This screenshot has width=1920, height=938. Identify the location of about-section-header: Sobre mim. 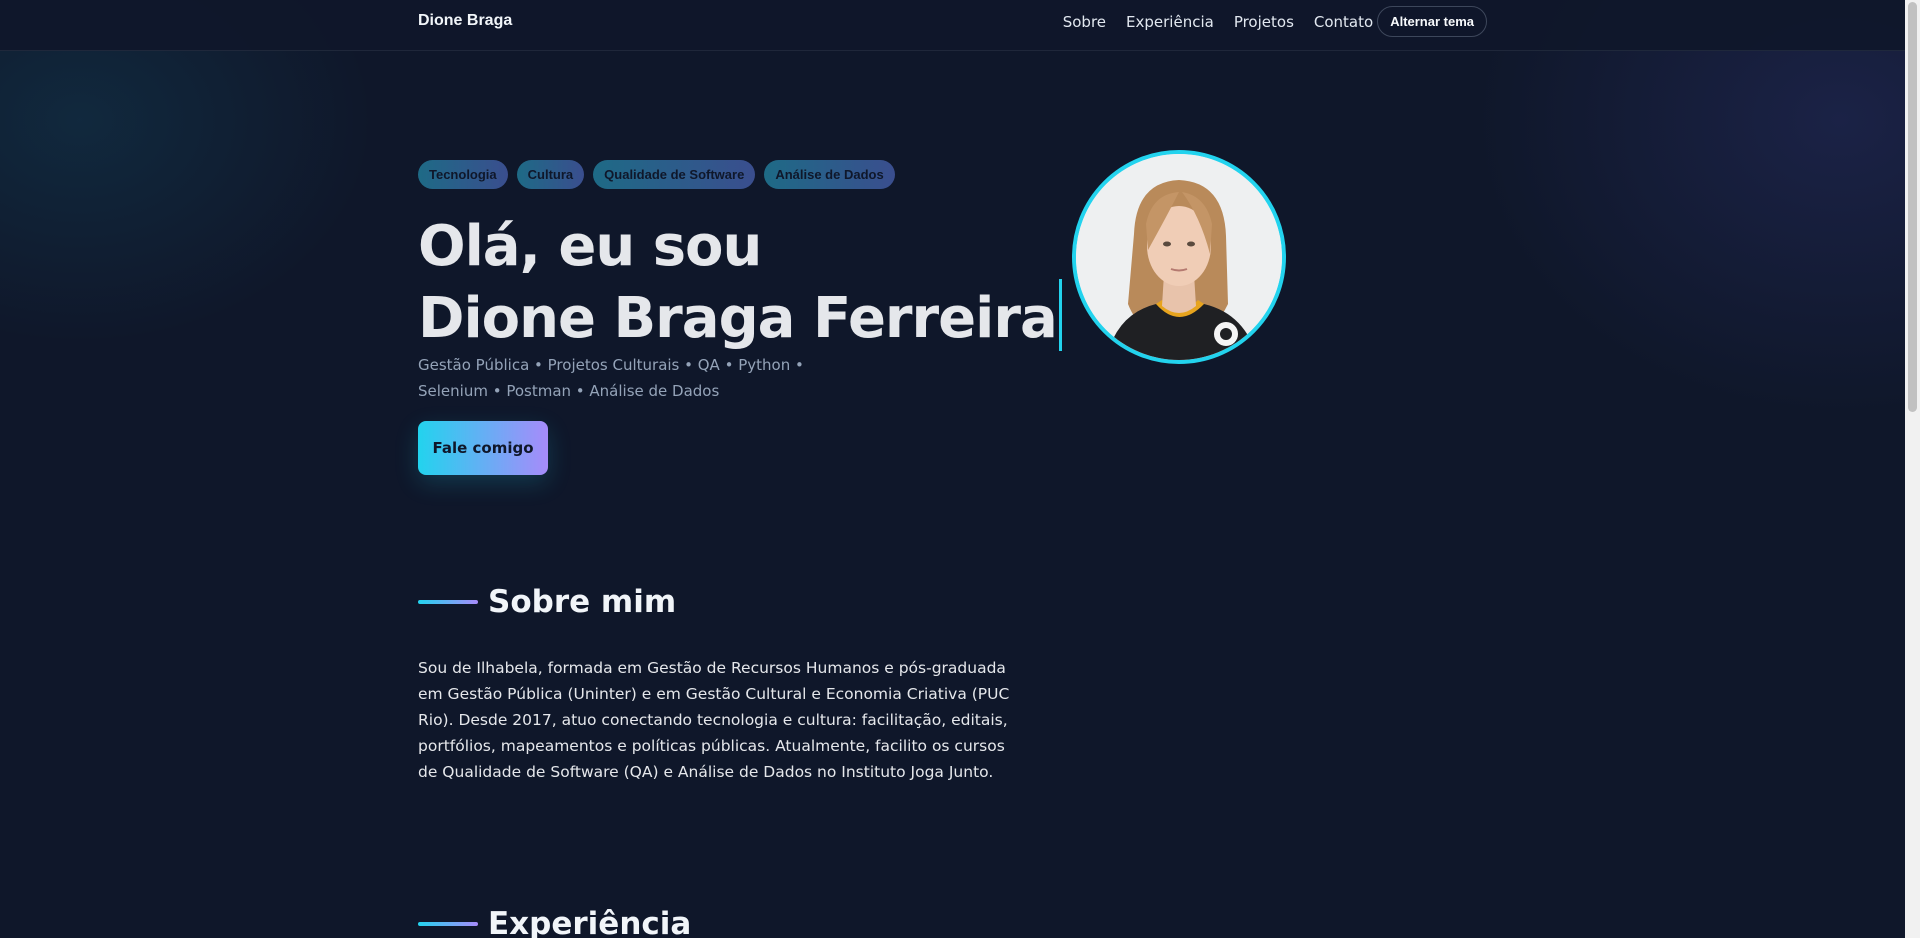
(547, 602).